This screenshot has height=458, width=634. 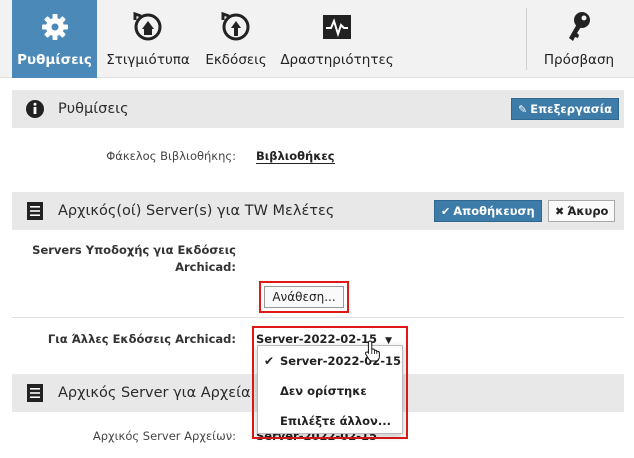 I want to click on library-folder-value: Βιβλιοθήκες, so click(x=295, y=156).